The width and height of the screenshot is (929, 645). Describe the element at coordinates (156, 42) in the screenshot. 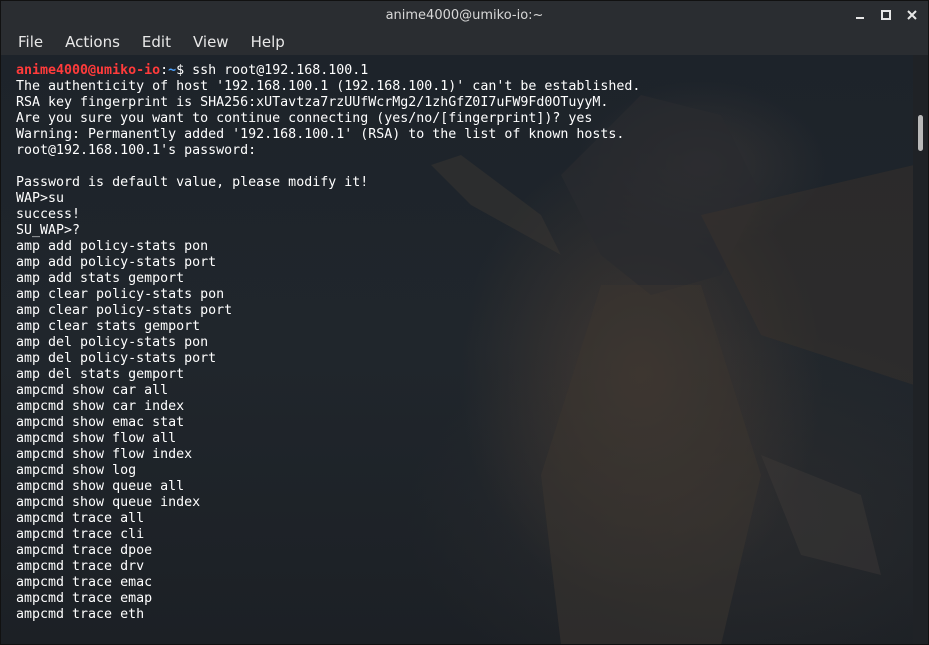

I see `menu-edit: Edit` at that location.